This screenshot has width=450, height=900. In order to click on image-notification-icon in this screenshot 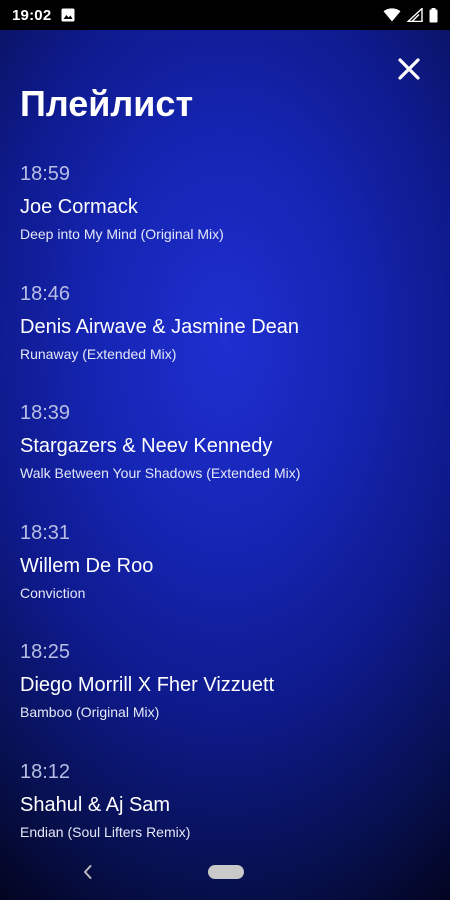, I will do `click(68, 15)`.